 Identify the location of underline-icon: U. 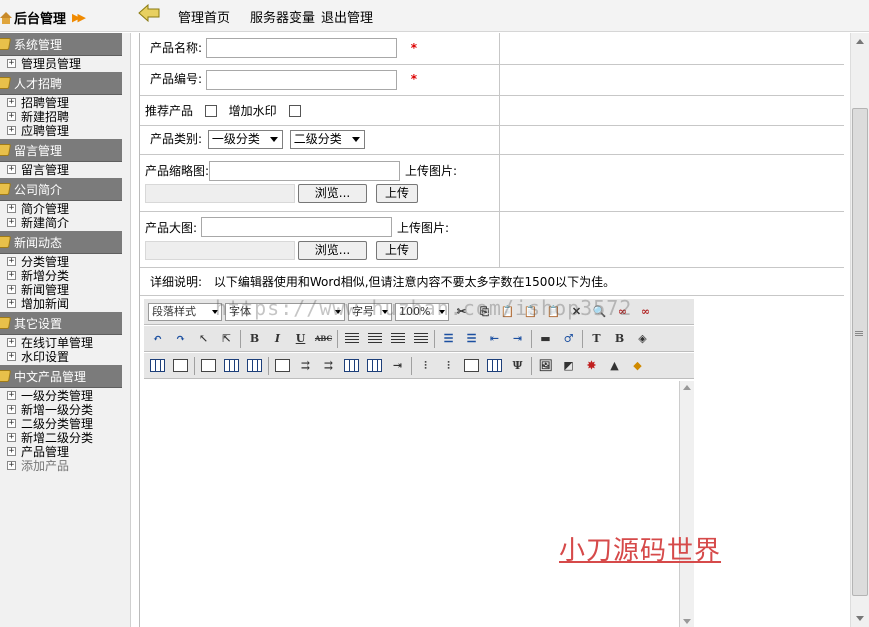
(300, 338).